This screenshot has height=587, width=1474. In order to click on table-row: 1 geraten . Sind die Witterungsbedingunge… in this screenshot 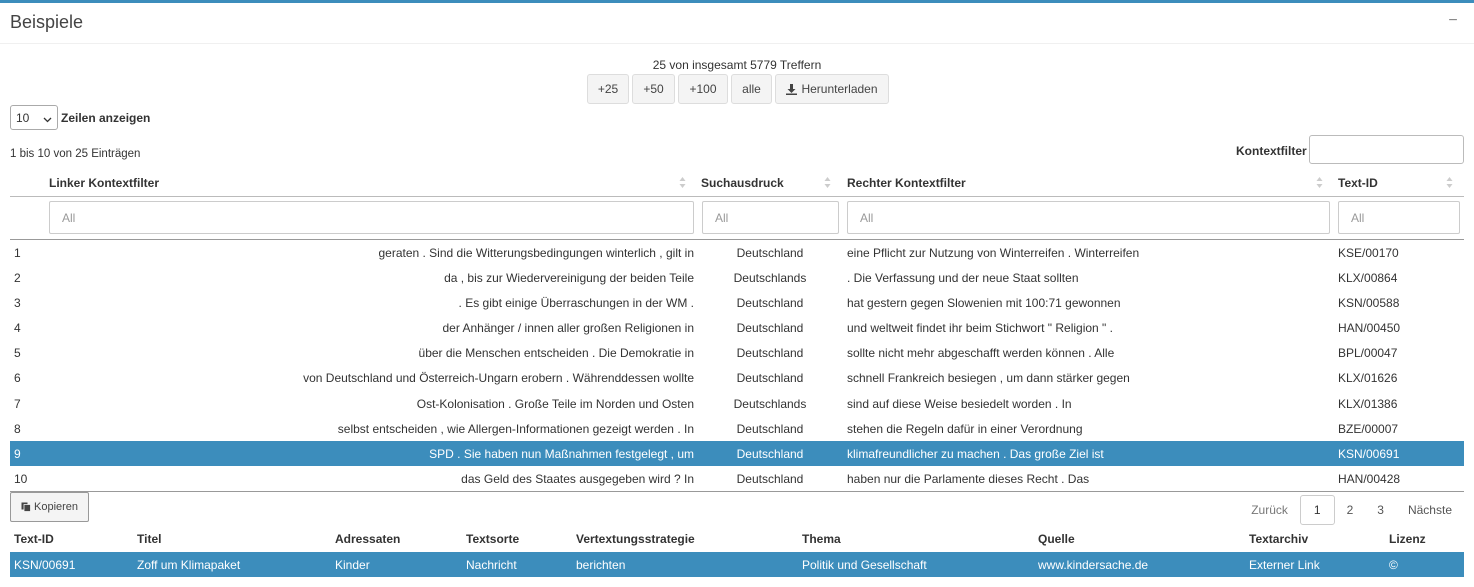, I will do `click(737, 252)`.